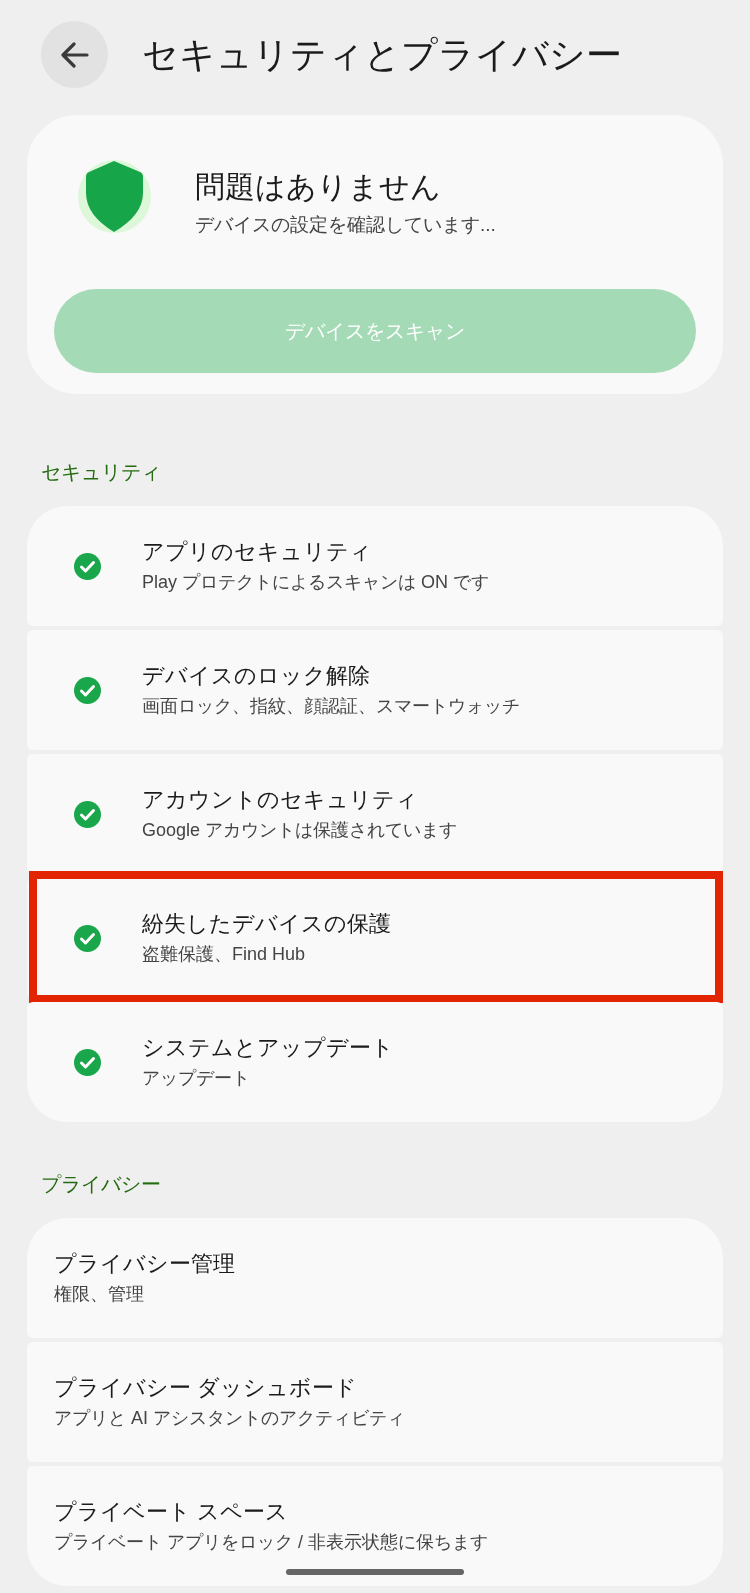 The height and width of the screenshot is (1593, 750). Describe the element at coordinates (114, 196) in the screenshot. I see `shield-icon` at that location.